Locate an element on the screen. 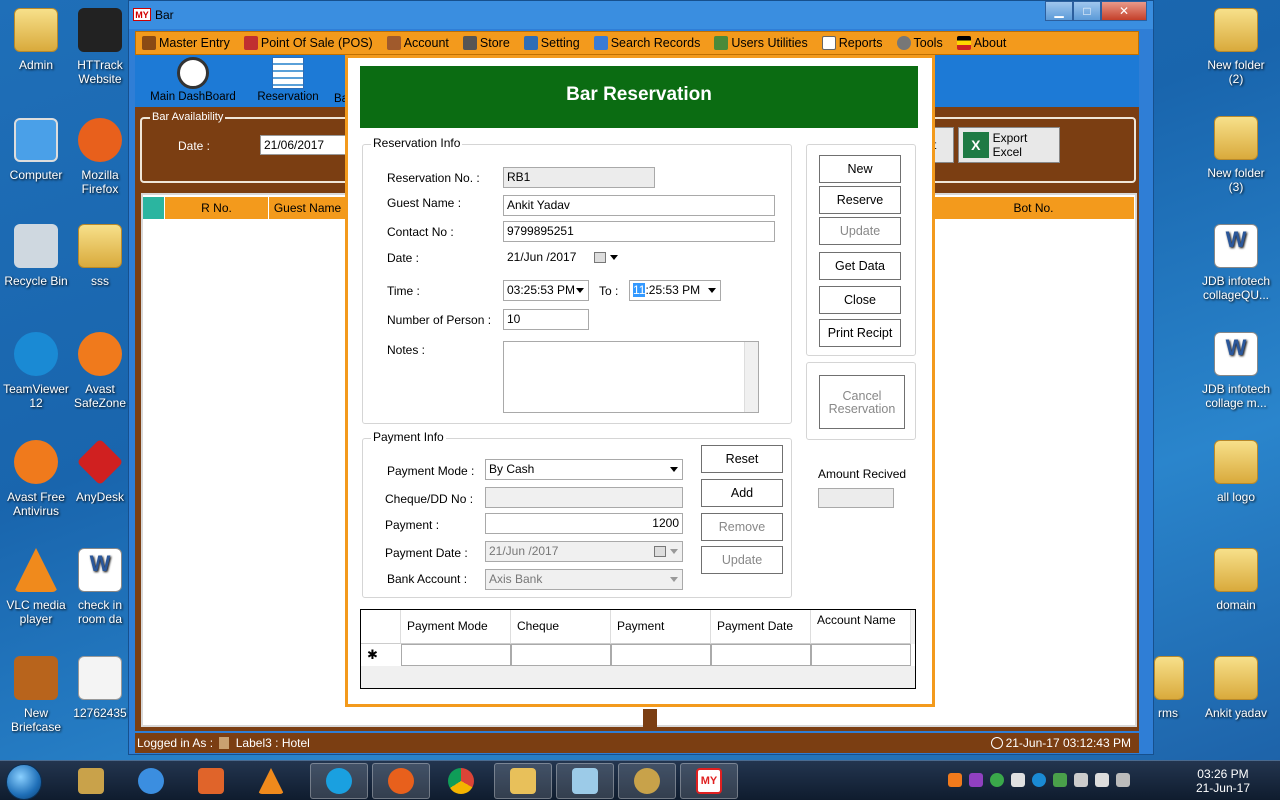 The height and width of the screenshot is (800, 1280). menu-about: About is located at coordinates (981, 43).